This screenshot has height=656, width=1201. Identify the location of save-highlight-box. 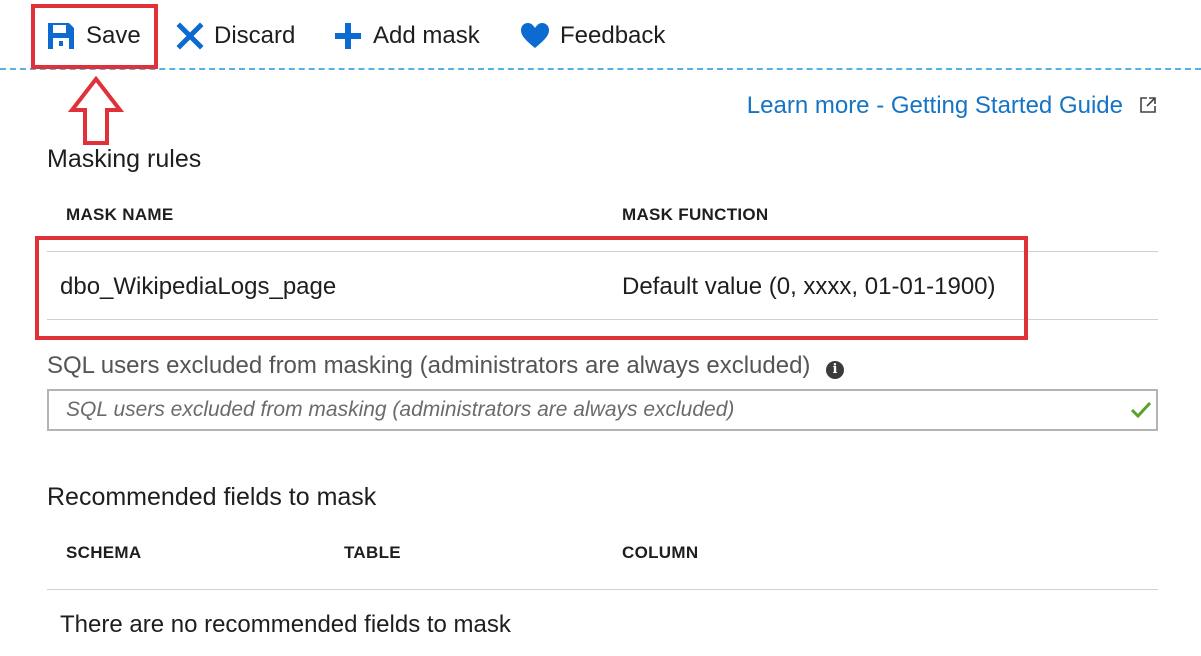
(94, 36).